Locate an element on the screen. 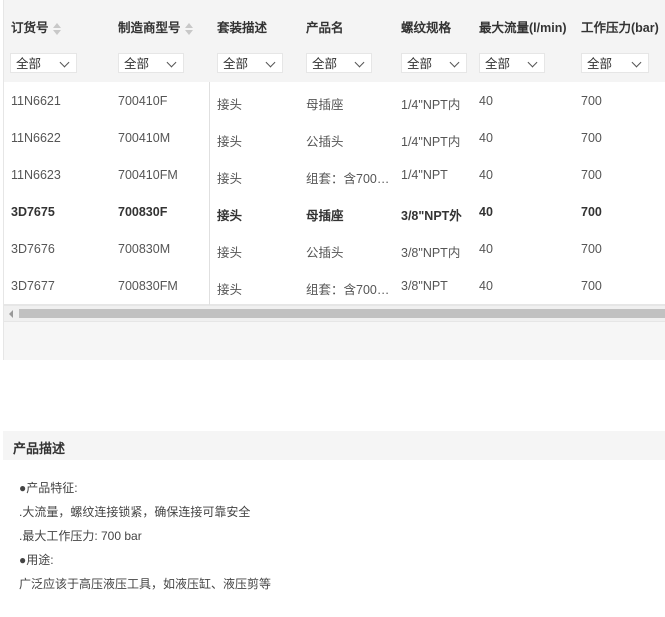  description-line: 广泛应该于高压液压工具，如液压缸、液压剪等 is located at coordinates (145, 584).